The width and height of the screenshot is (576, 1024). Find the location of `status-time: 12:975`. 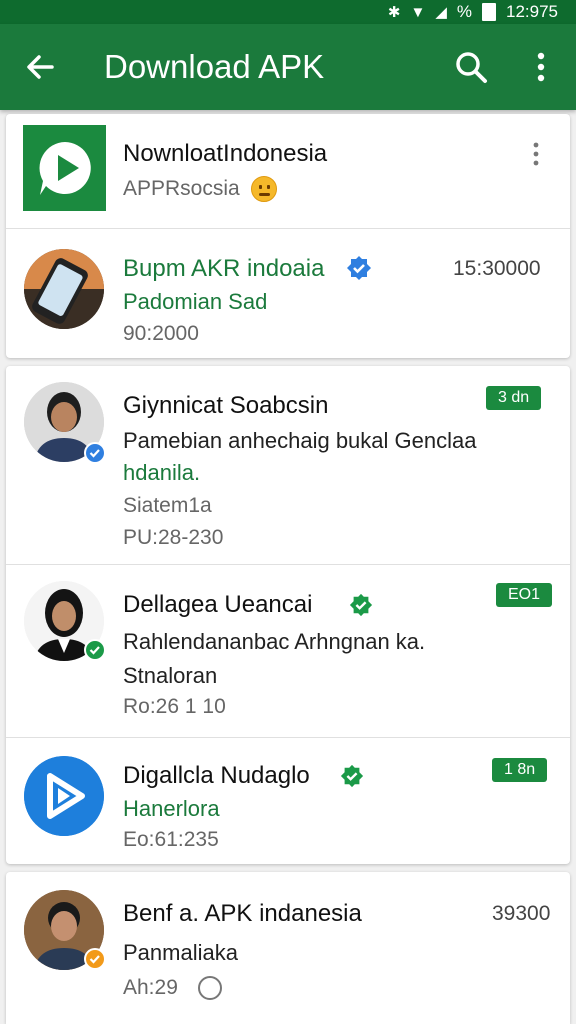

status-time: 12:975 is located at coordinates (532, 11).